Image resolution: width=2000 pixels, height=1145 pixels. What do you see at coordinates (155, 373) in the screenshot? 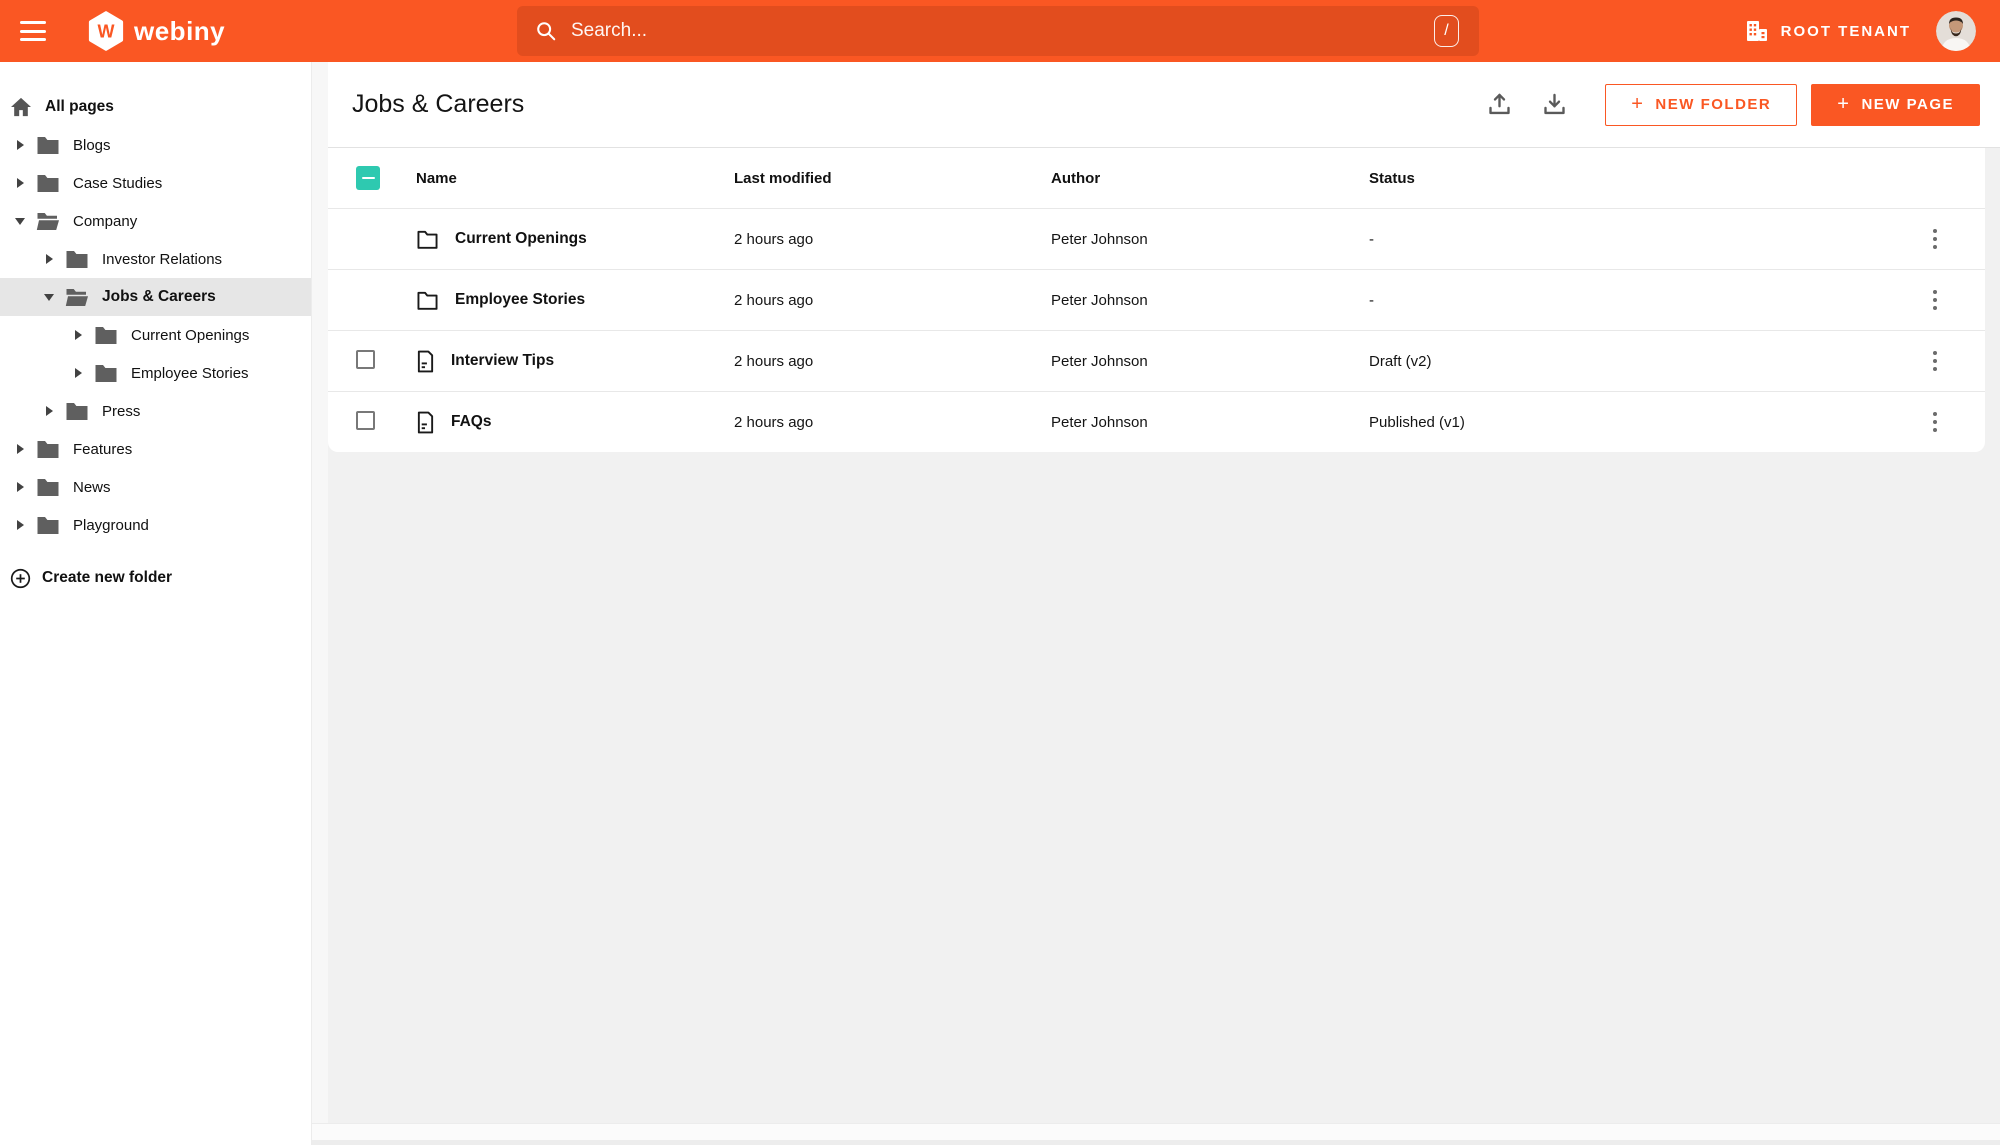
I see `sidebar-item-employee-stories: Employee Stories` at bounding box center [155, 373].